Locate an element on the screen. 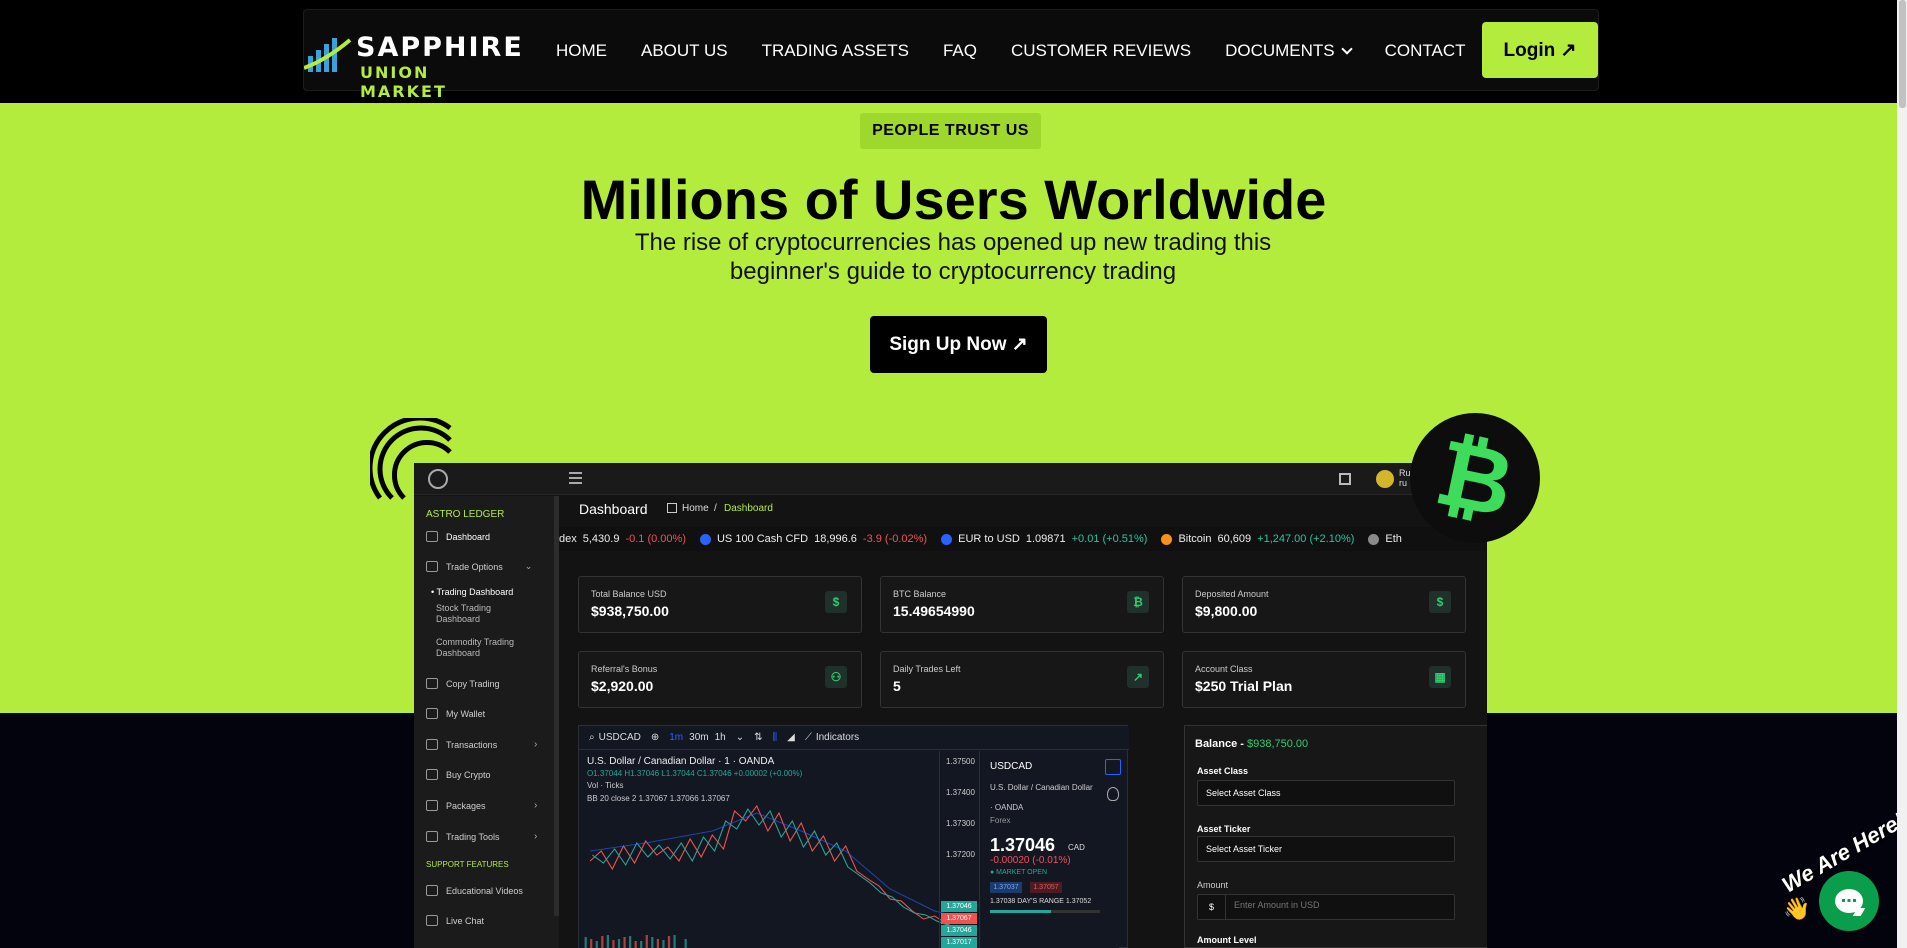 This screenshot has width=1907, height=948. indicators-button: Indicators is located at coordinates (837, 737).